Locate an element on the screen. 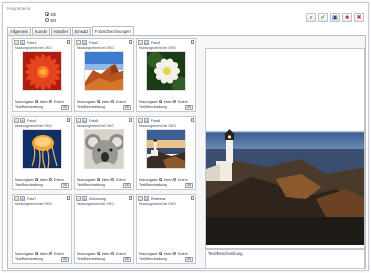 Image resolution: width=371 pixels, height=273 pixels. usage-type-row: Nutzungsart: Intern Extern is located at coordinates (104, 179).